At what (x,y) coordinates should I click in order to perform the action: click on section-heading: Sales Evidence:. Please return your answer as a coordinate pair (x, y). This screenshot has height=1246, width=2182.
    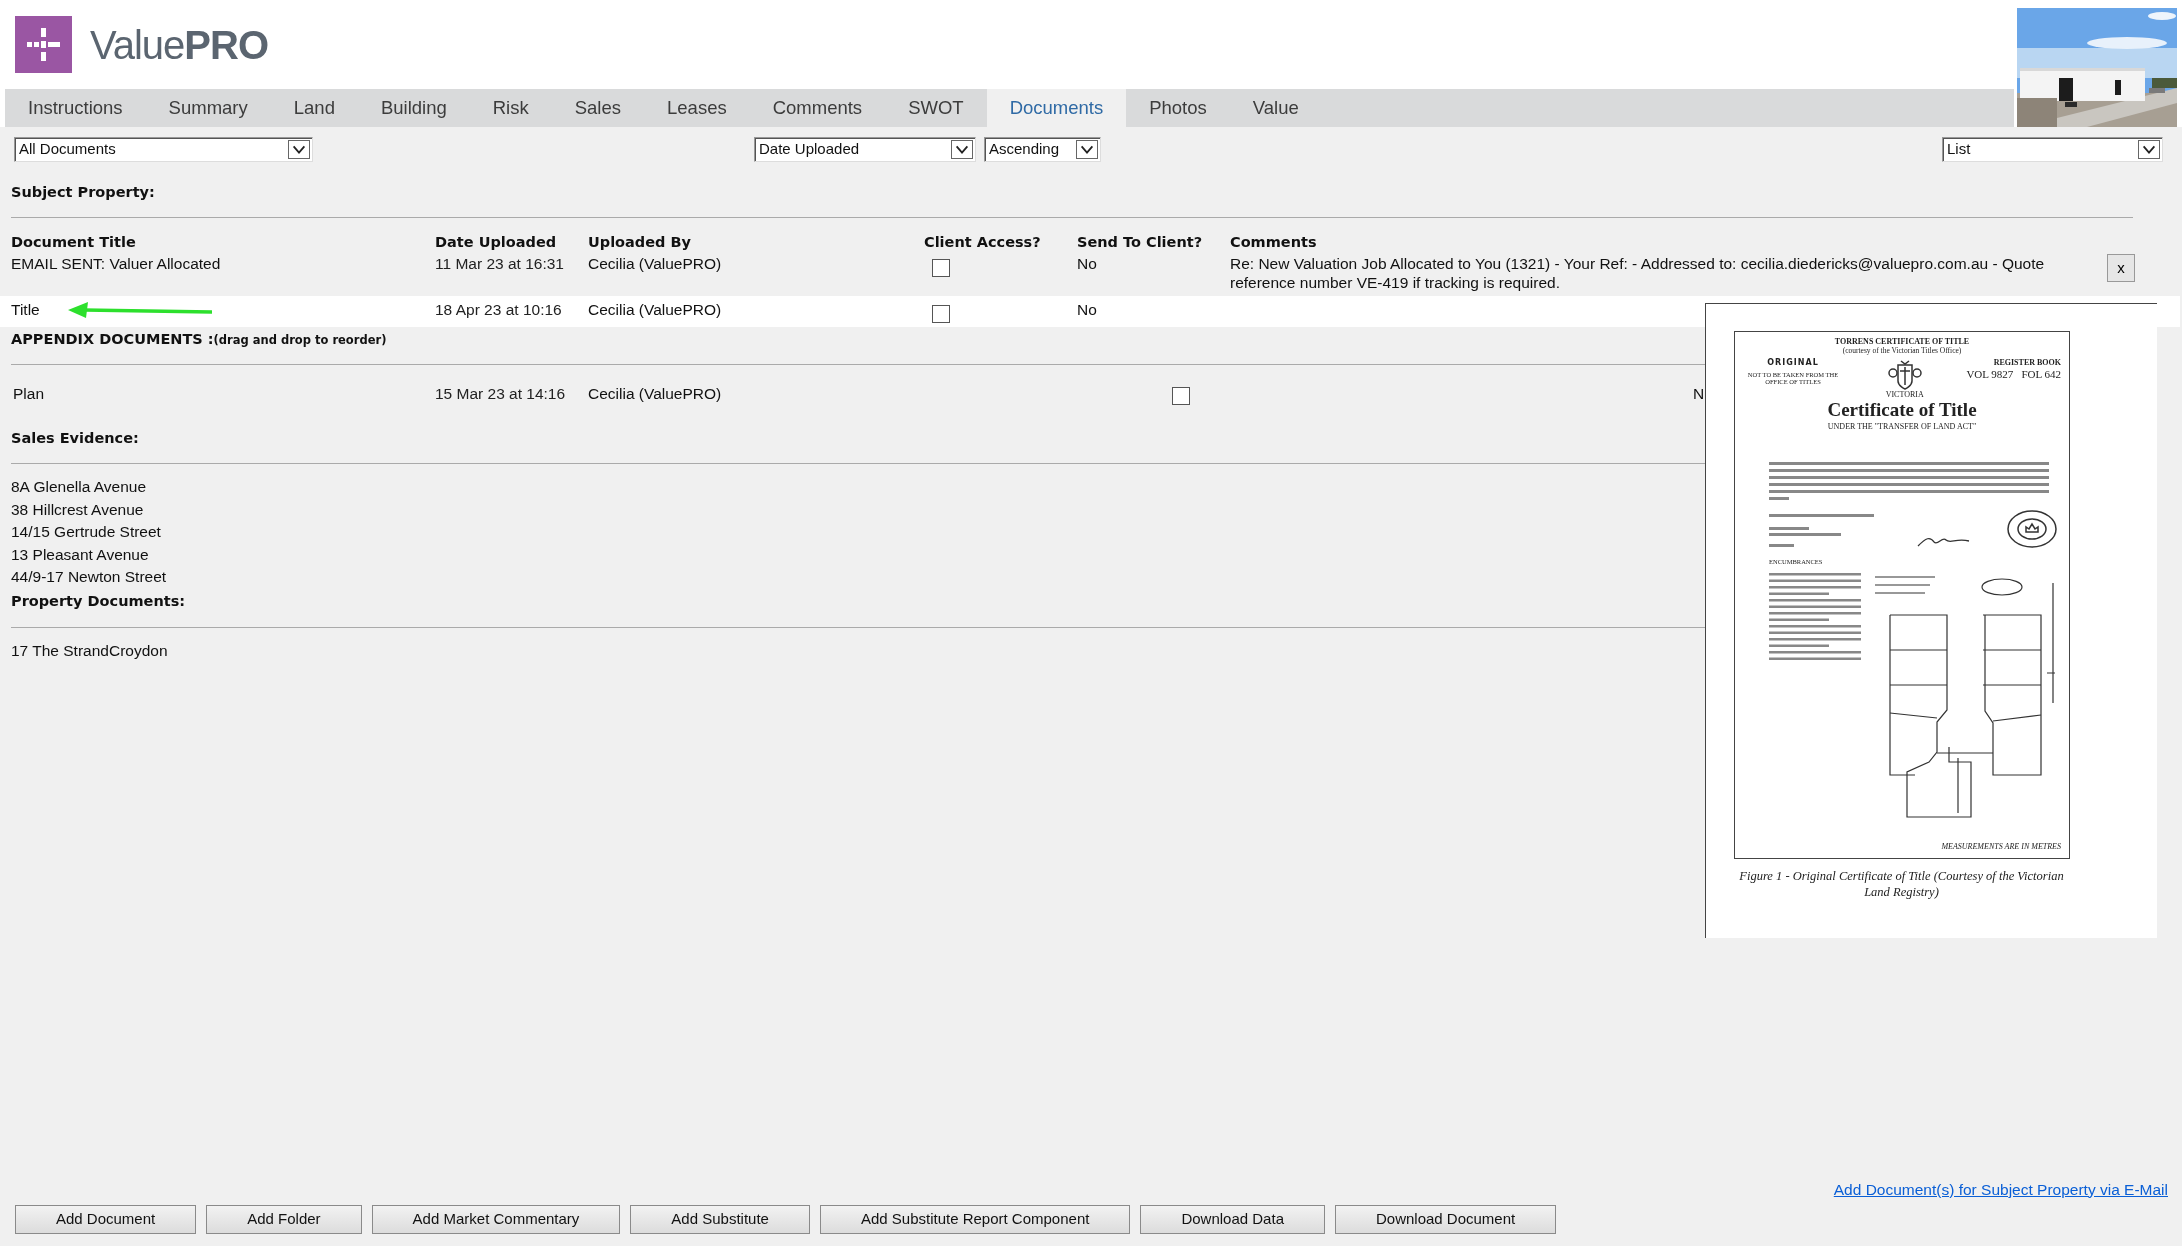
    Looking at the image, I should click on (75, 438).